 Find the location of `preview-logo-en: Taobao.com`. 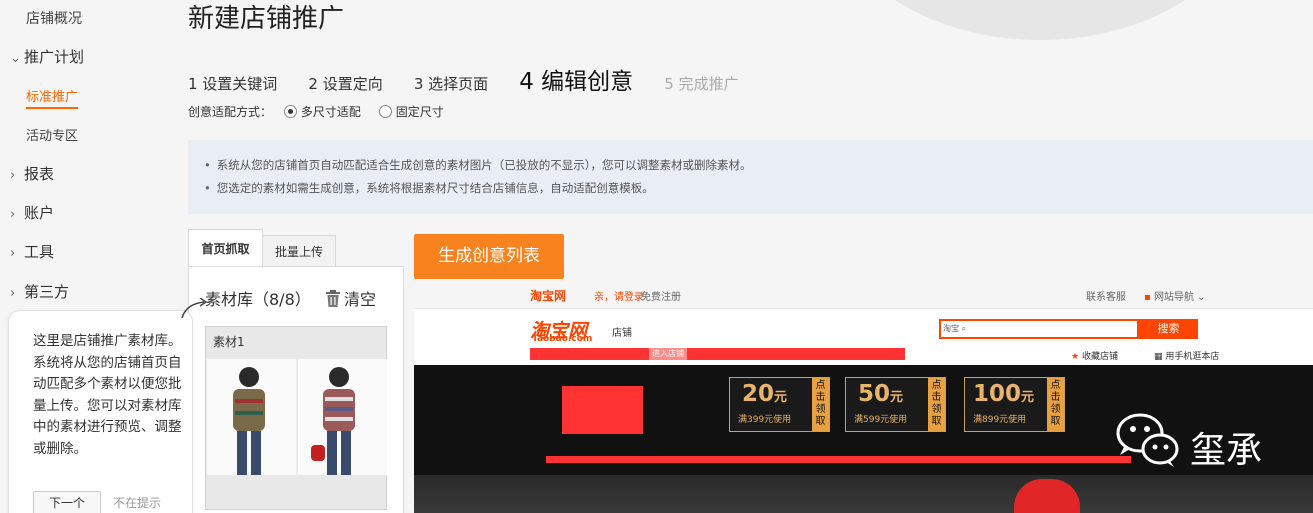

preview-logo-en: Taobao.com is located at coordinates (562, 339).